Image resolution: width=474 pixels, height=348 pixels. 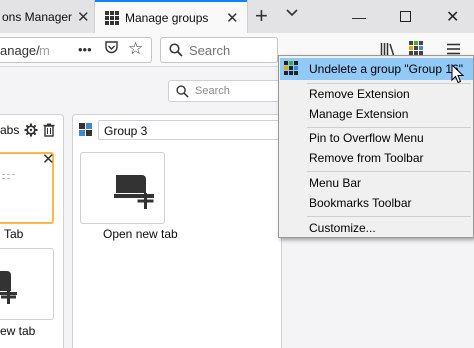 I want to click on page-thumbnail, so click(x=8, y=176).